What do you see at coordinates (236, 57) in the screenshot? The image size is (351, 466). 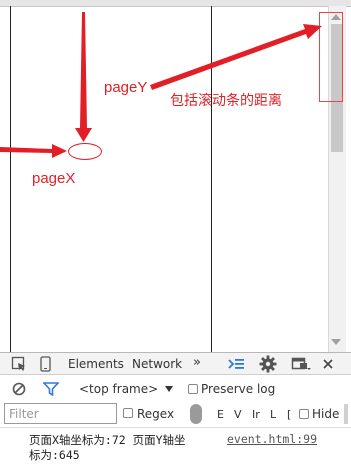 I see `pagey-diagonal-arrow` at bounding box center [236, 57].